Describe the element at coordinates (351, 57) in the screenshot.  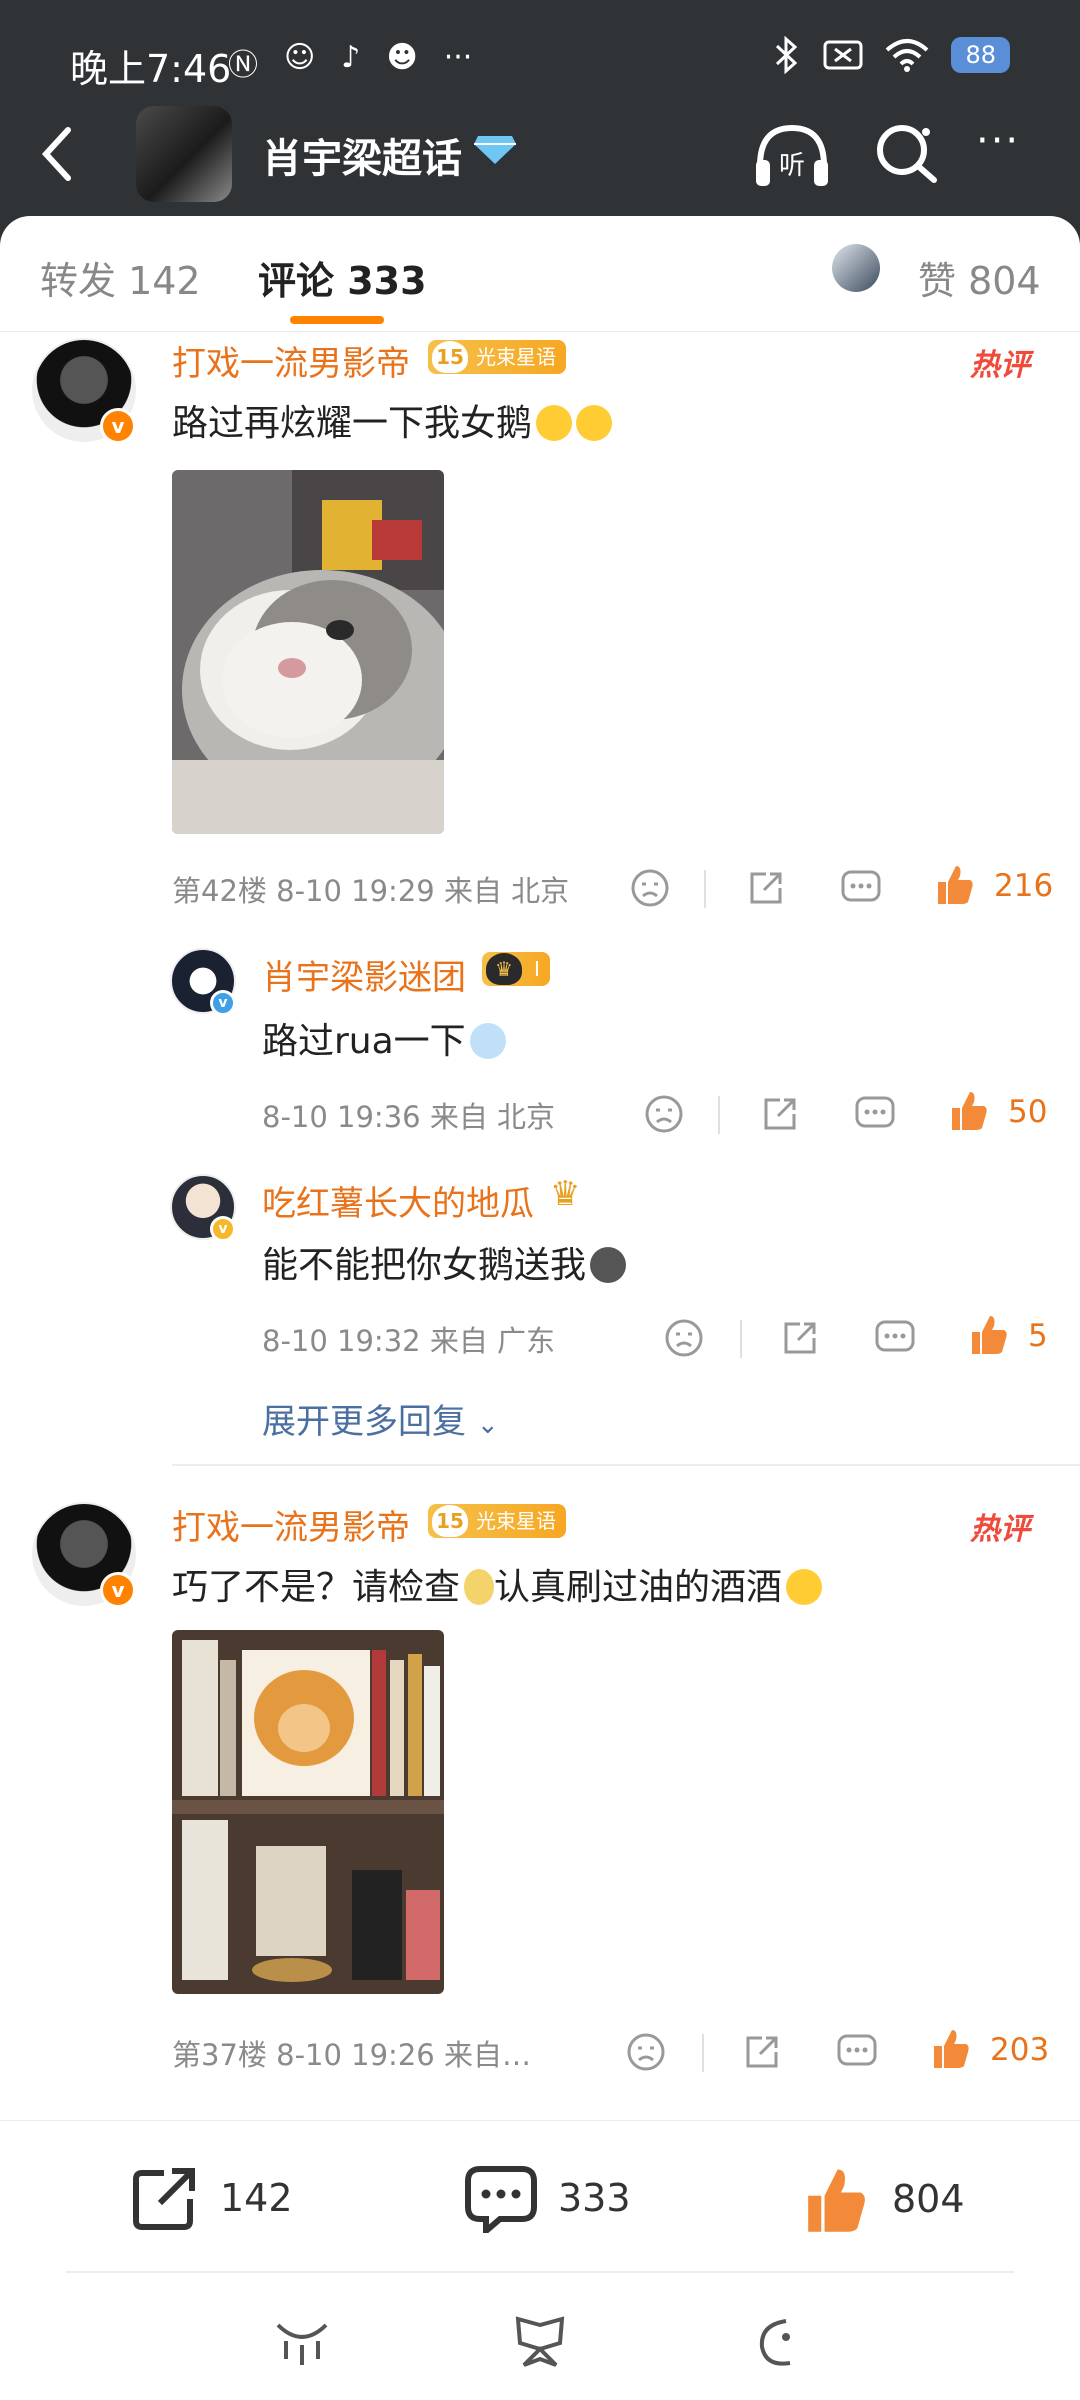
I see `tiktok-icon: ♪` at that location.